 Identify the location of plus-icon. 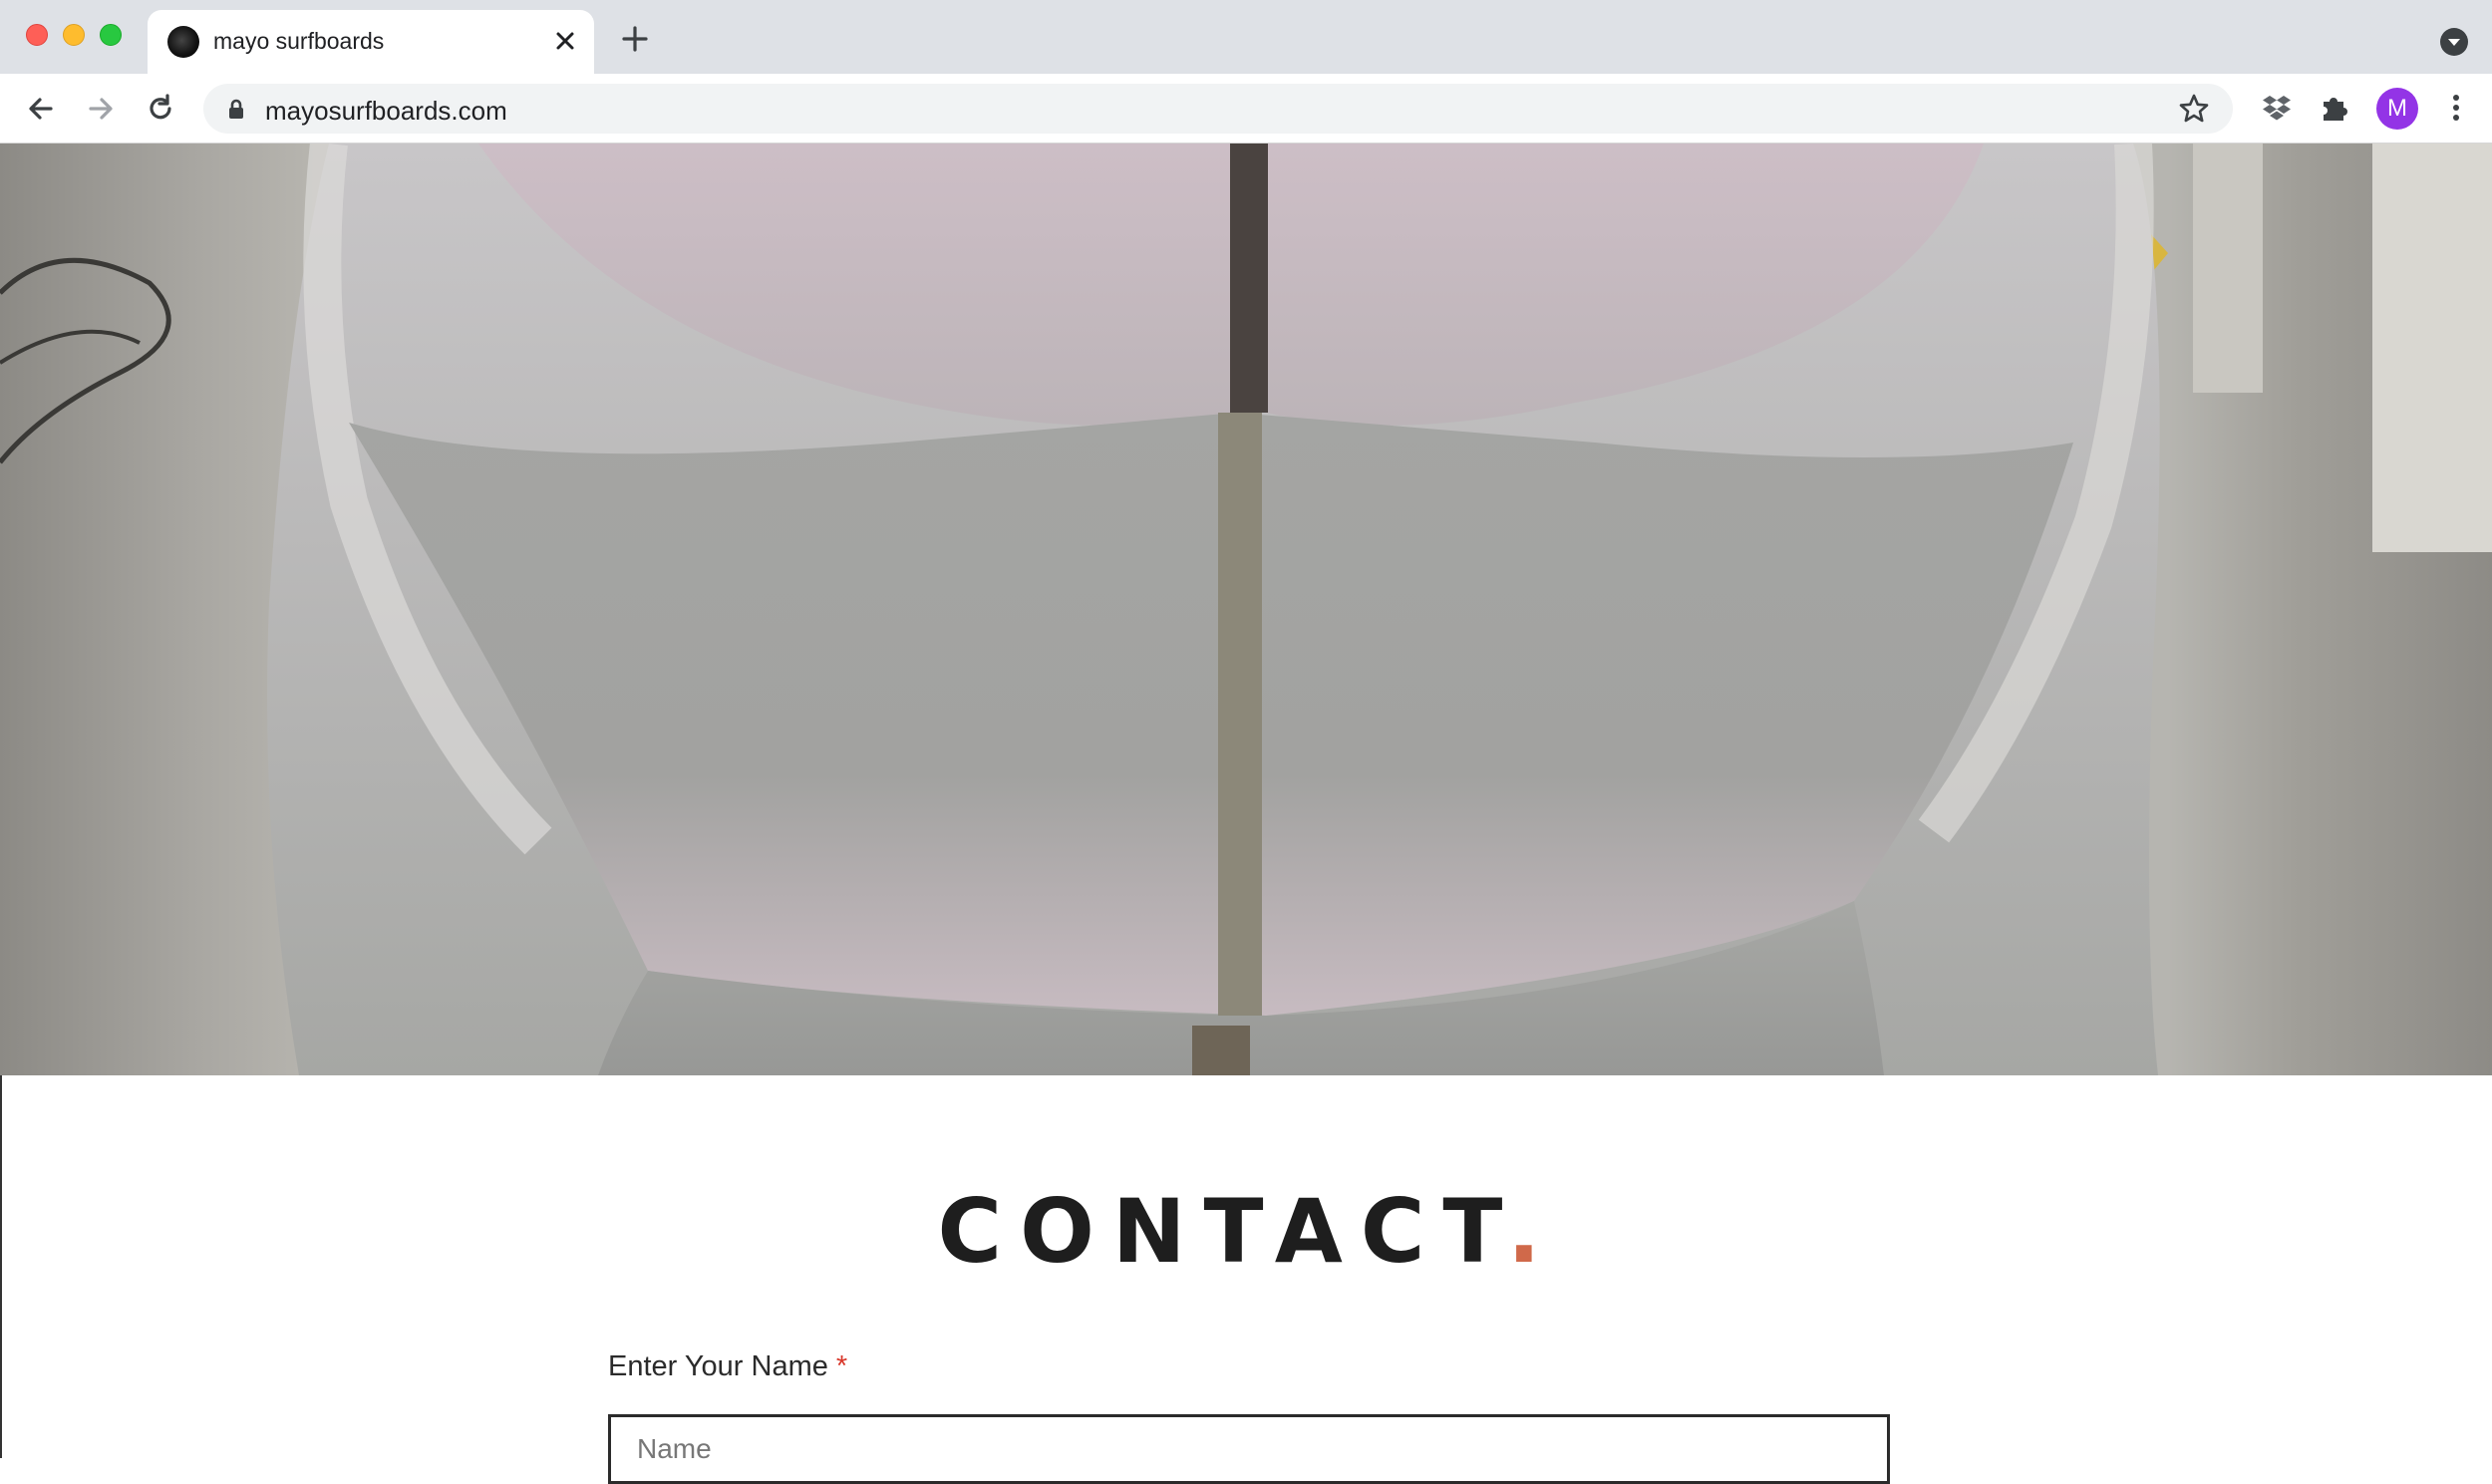
(635, 39).